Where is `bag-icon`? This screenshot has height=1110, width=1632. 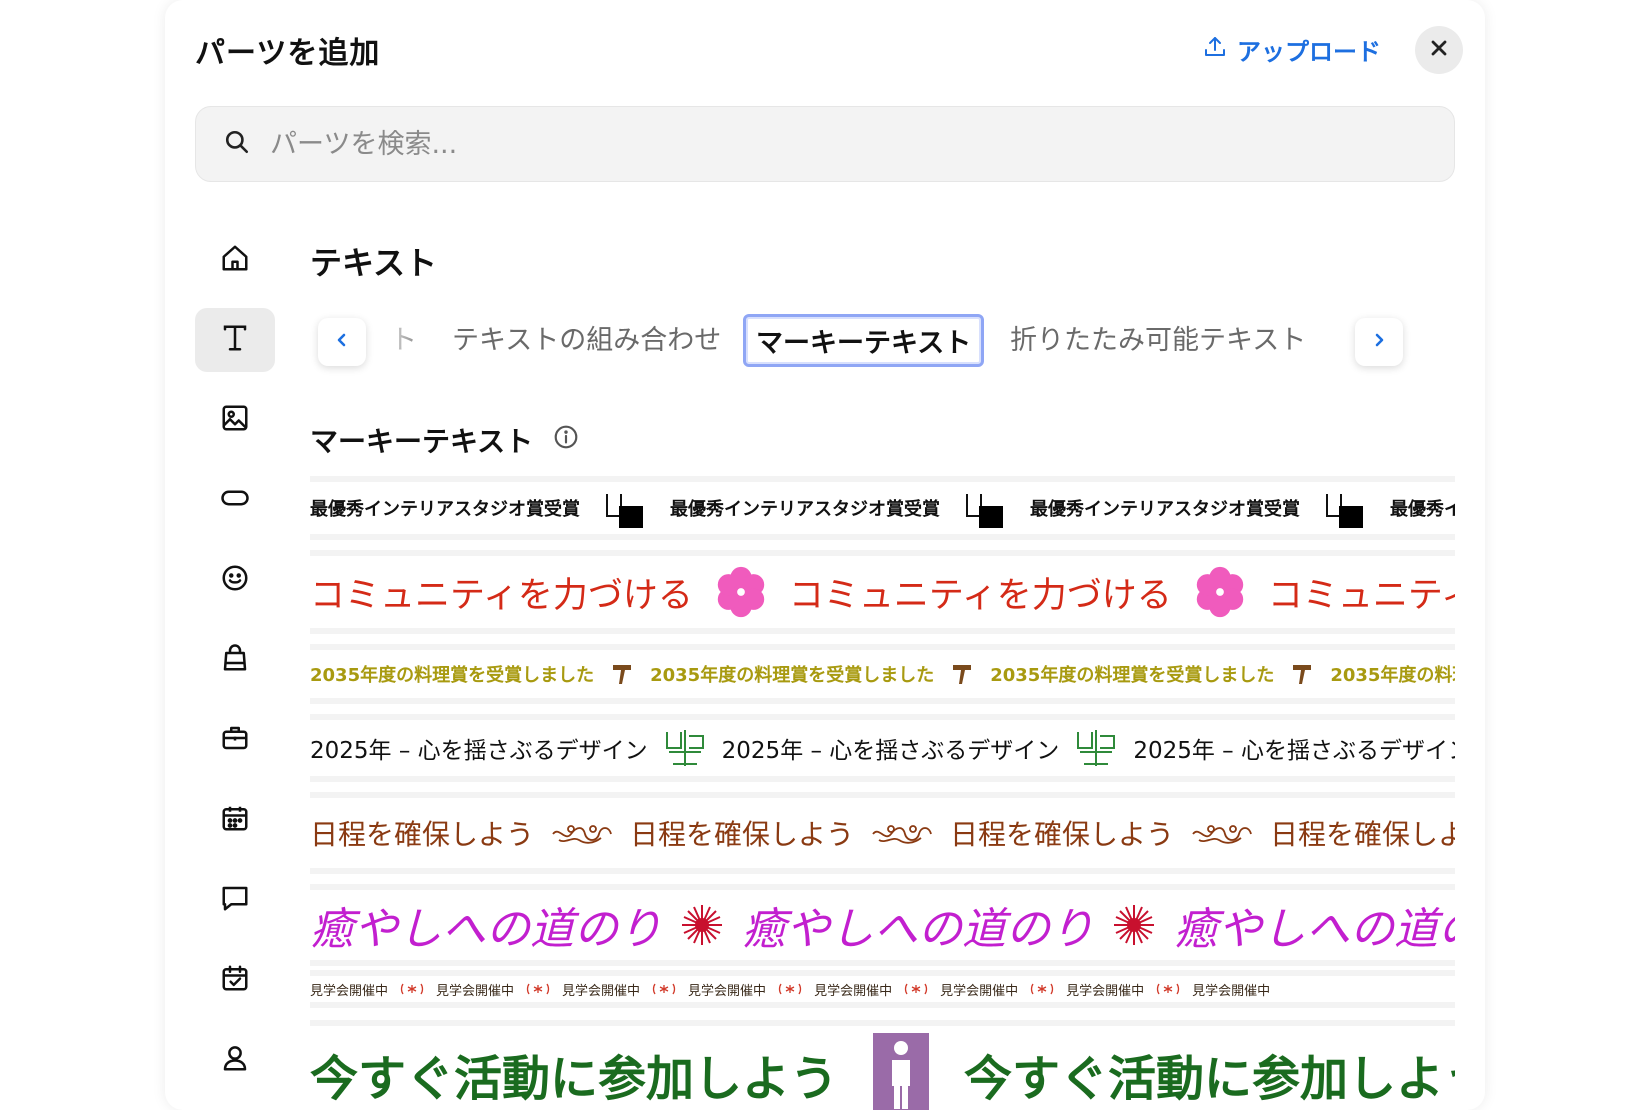 bag-icon is located at coordinates (235, 660).